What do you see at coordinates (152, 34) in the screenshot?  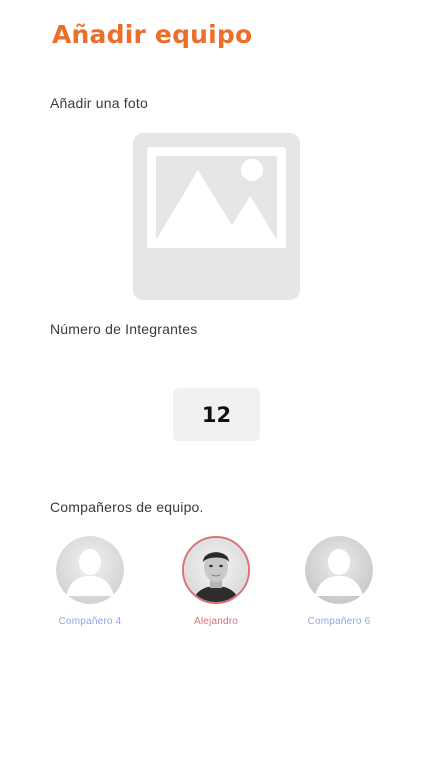 I see `page-title: Añadir equipo` at bounding box center [152, 34].